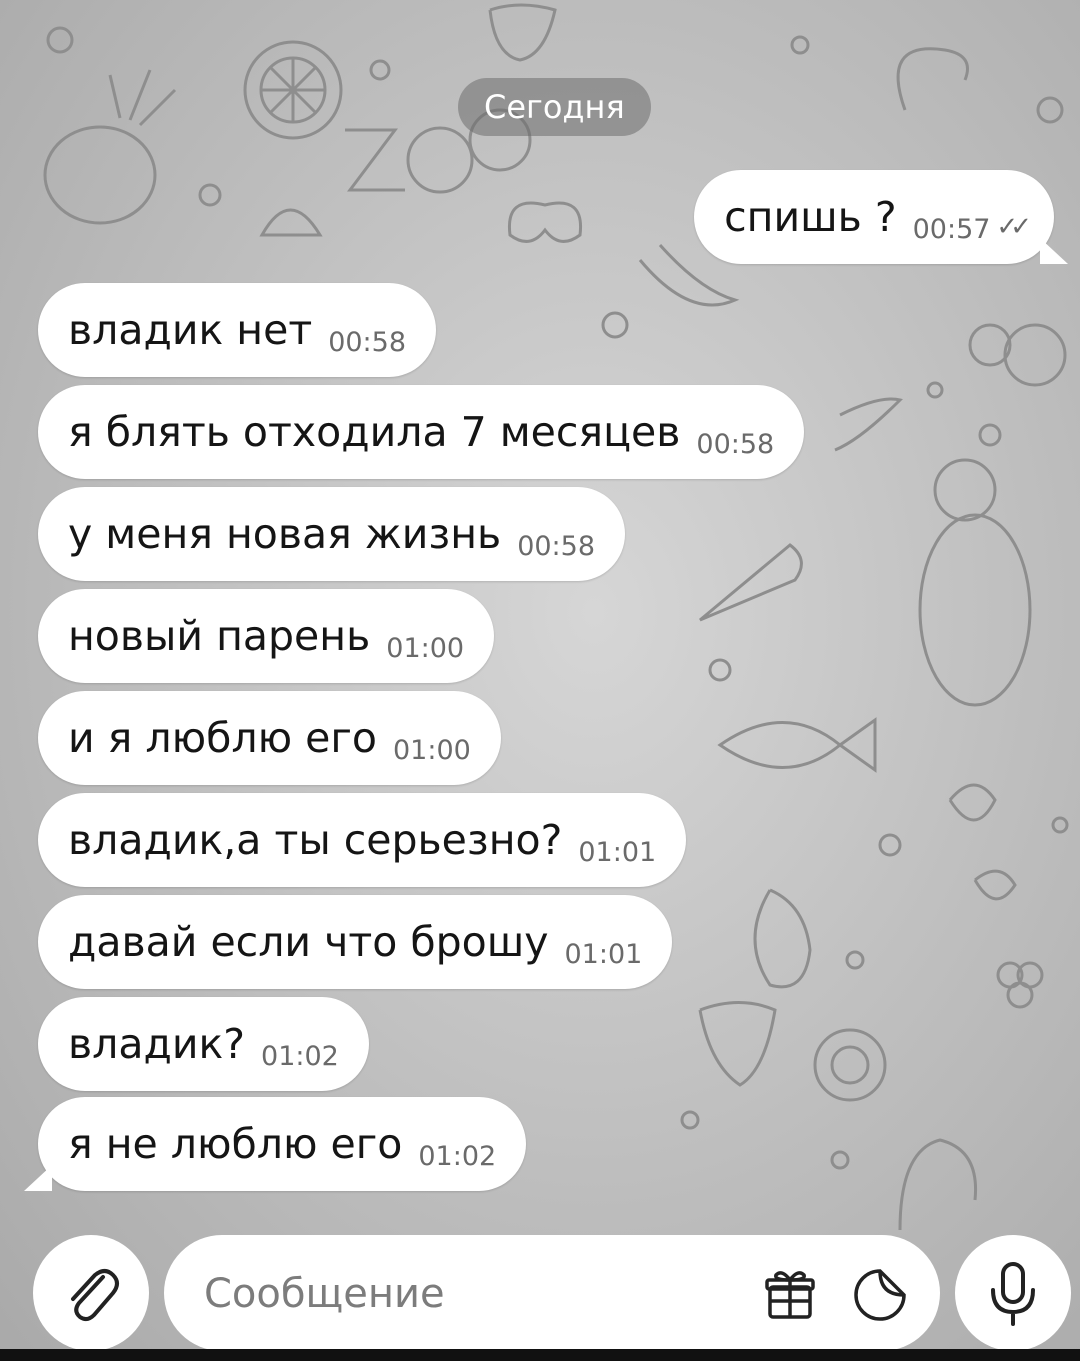 This screenshot has width=1080, height=1361. I want to click on read-receipt-icon: ✓✓, so click(1013, 227).